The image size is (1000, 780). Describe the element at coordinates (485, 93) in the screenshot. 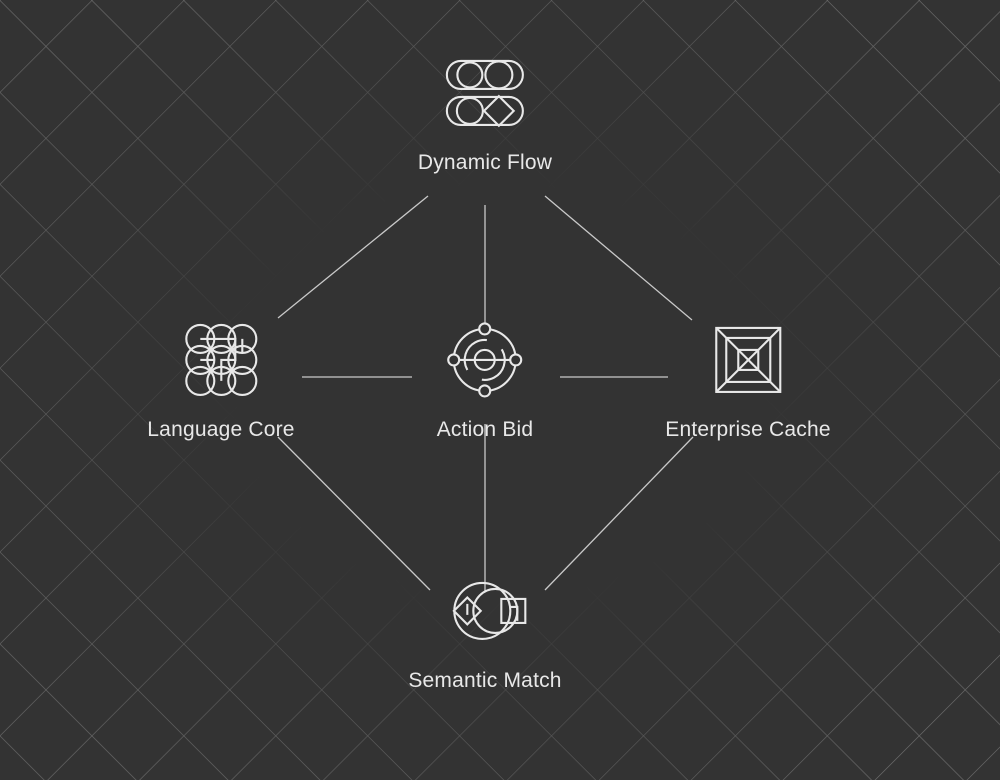

I see `dynamic-flow-icon` at that location.